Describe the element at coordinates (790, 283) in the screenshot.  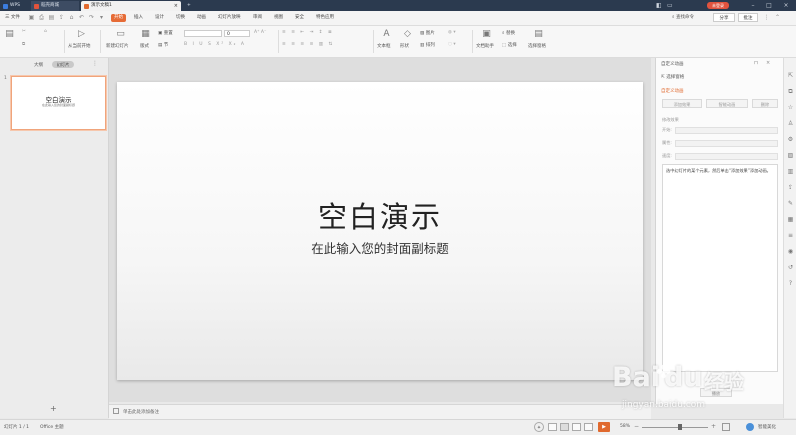
I see `help-sidebar-icon: ?` at that location.